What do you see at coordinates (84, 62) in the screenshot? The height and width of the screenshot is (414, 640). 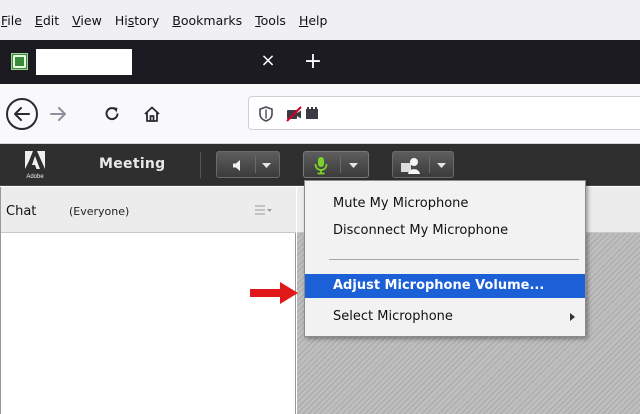 I see `tab-title` at bounding box center [84, 62].